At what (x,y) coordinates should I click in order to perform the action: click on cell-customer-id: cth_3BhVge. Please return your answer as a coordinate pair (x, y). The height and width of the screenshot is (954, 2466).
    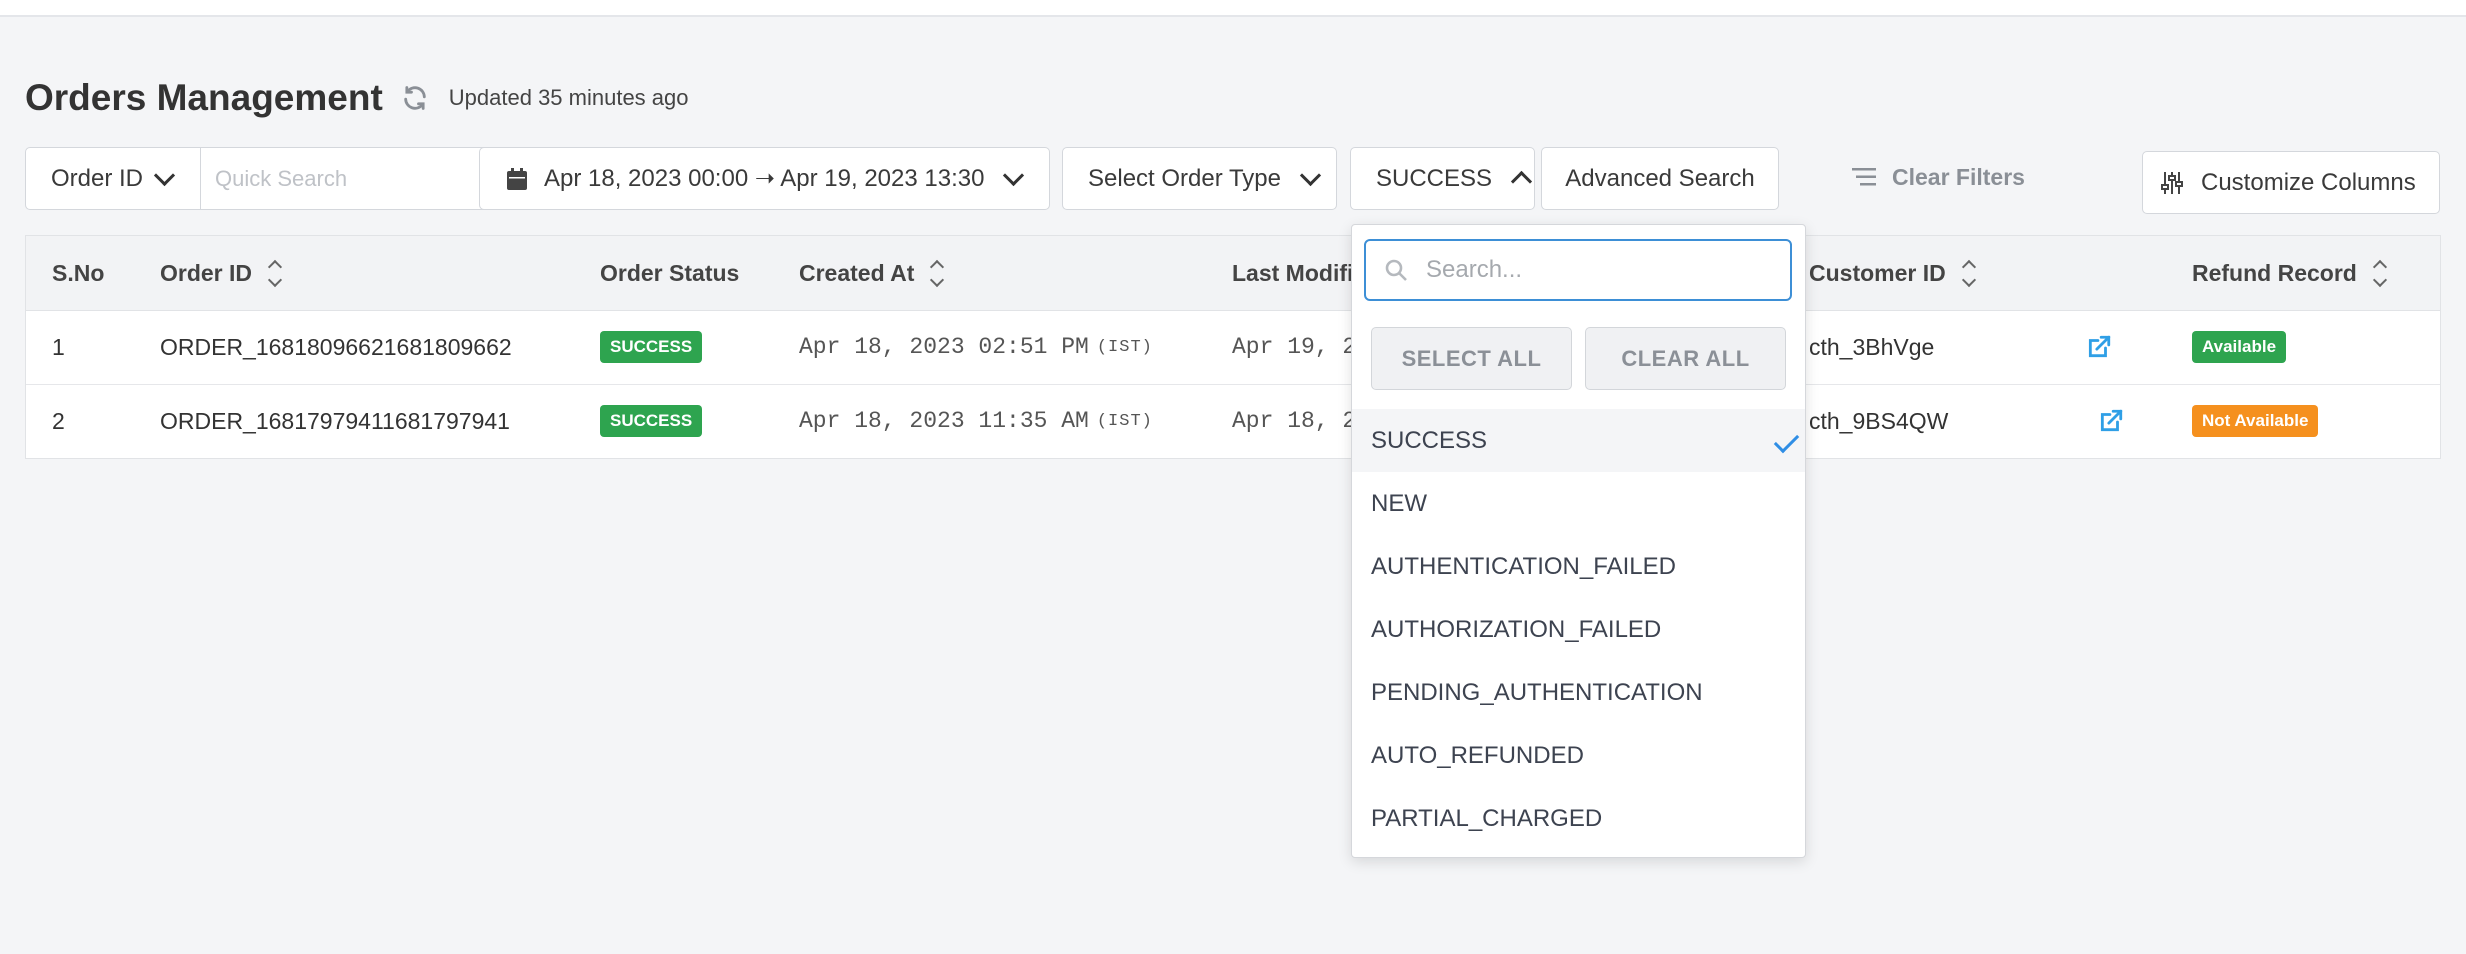
    Looking at the image, I should click on (1871, 347).